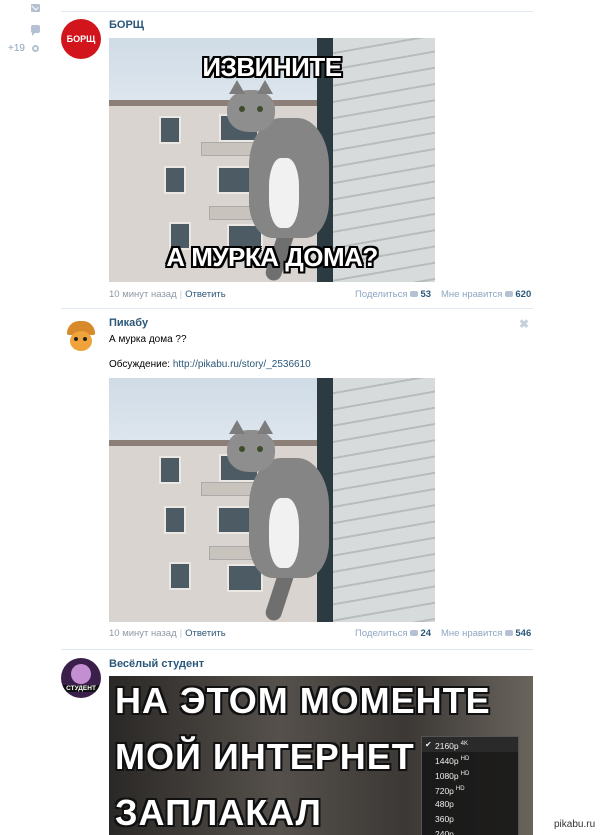 Image resolution: width=600 pixels, height=835 pixels. Describe the element at coordinates (128, 323) in the screenshot. I see `post-author: Пикабу` at that location.